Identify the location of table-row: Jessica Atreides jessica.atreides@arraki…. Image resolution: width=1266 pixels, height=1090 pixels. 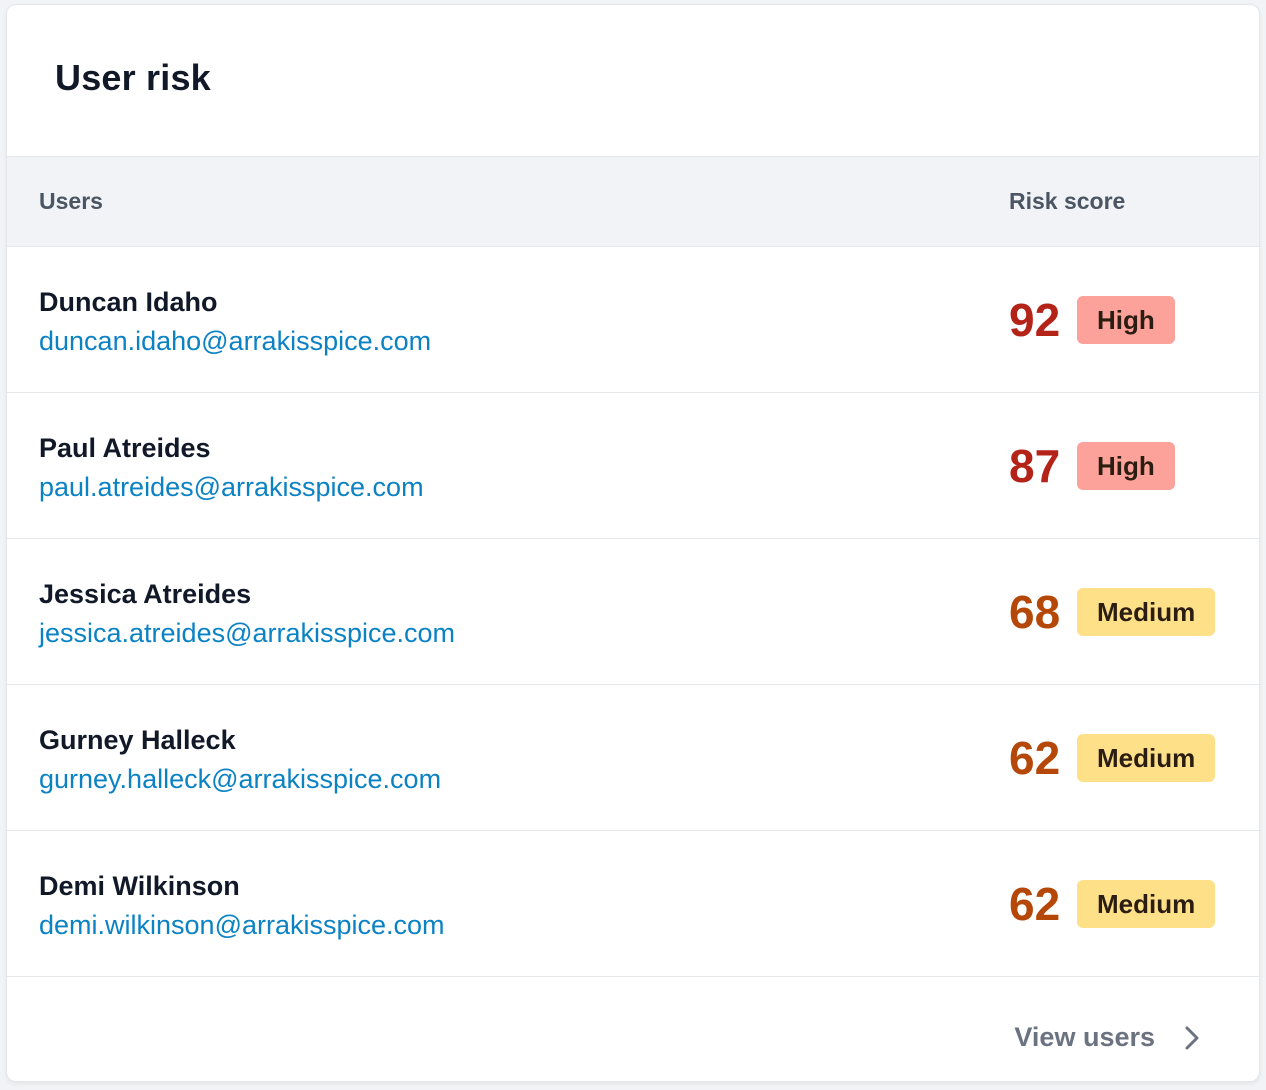
(633, 612).